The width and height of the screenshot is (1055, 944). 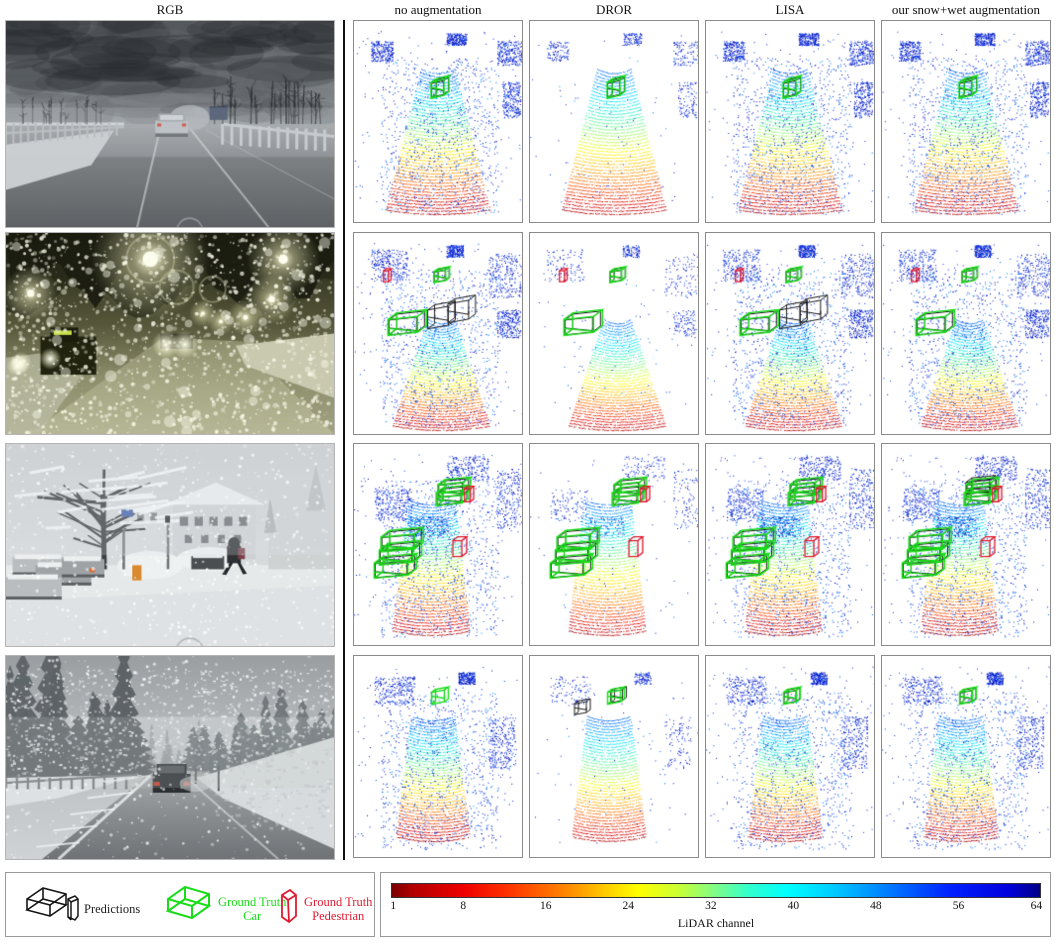 I want to click on lidar-panel-row2-ours, so click(x=966, y=333).